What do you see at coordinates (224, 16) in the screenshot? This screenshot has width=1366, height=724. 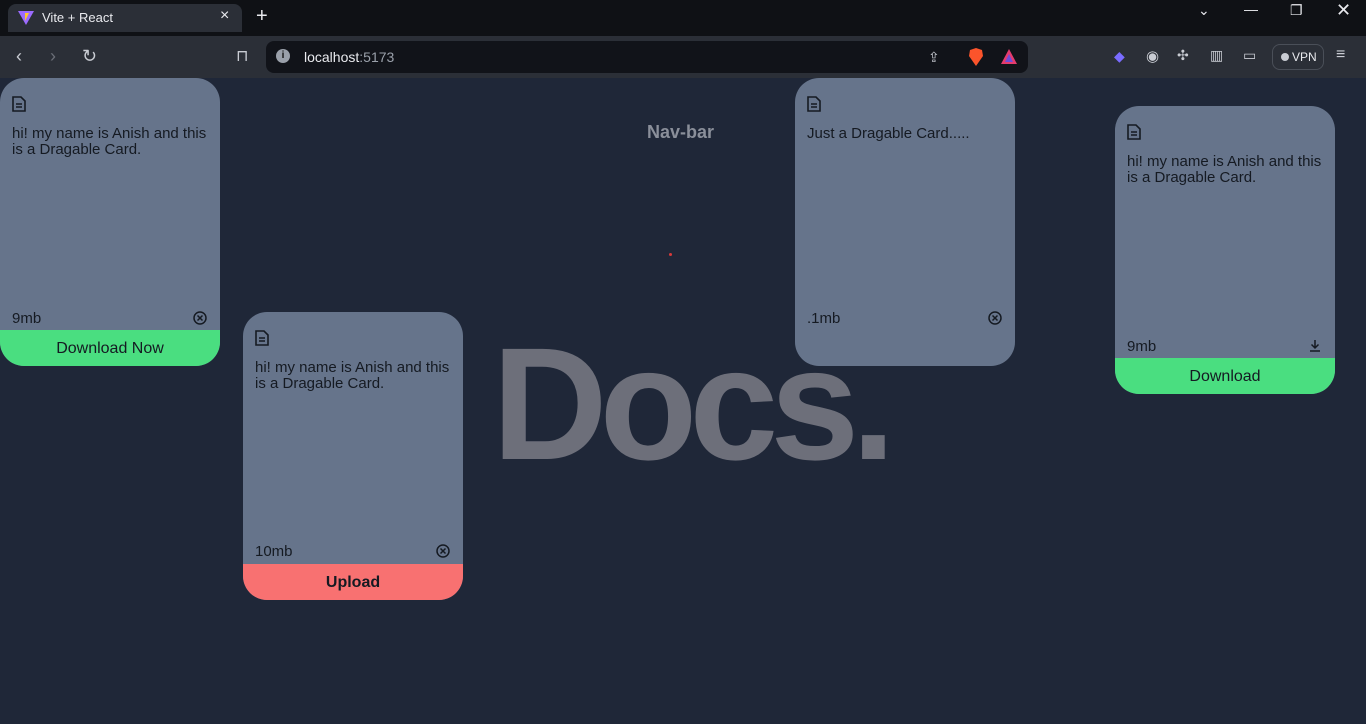 I see `close-tab-icon: ×` at bounding box center [224, 16].